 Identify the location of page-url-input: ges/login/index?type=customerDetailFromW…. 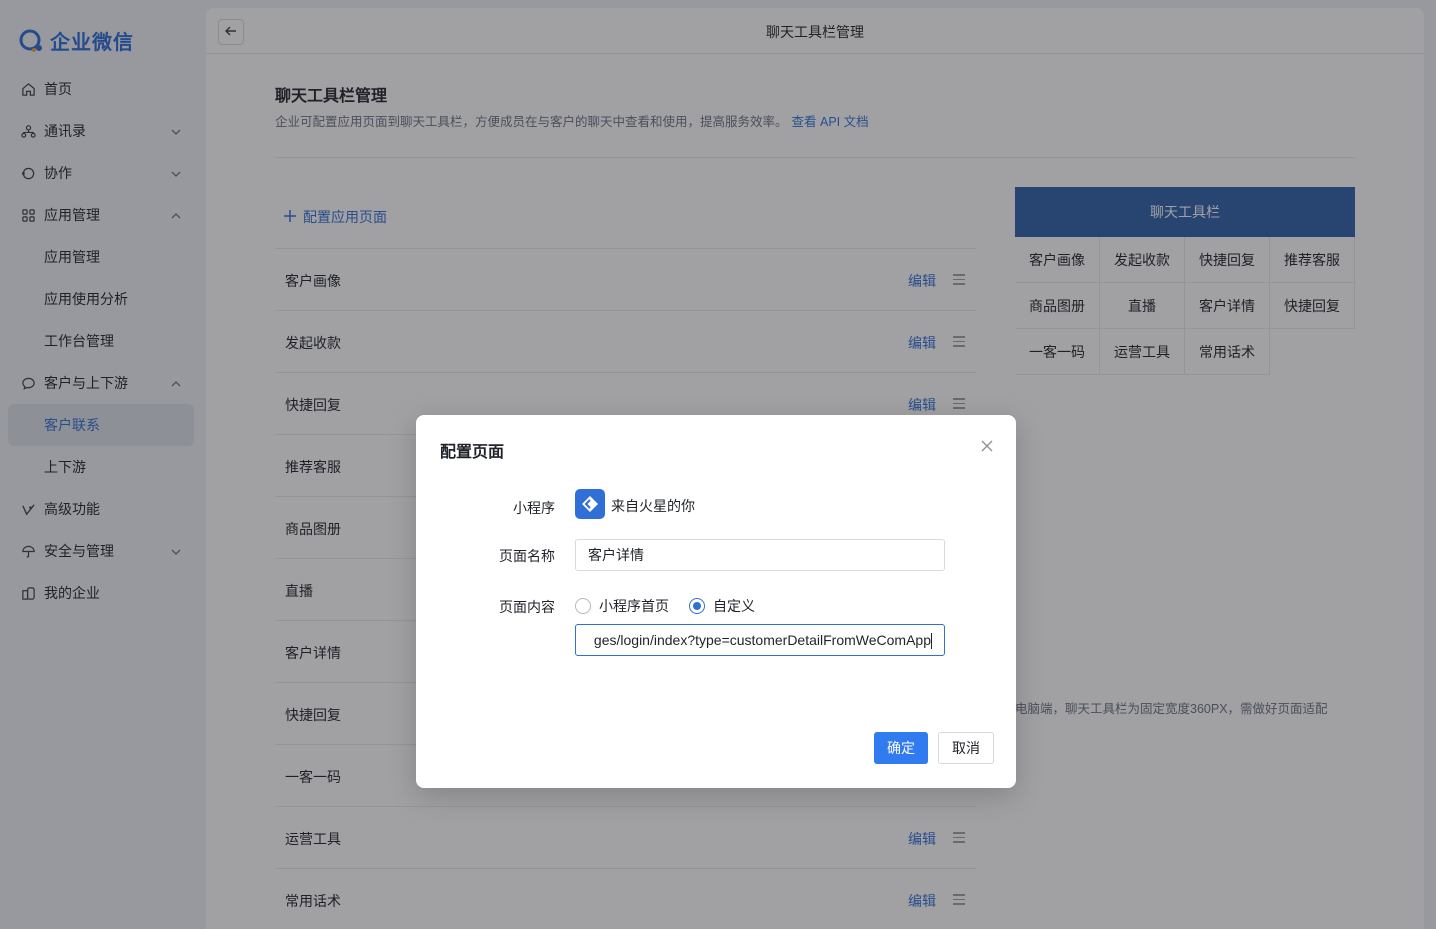
(760, 640).